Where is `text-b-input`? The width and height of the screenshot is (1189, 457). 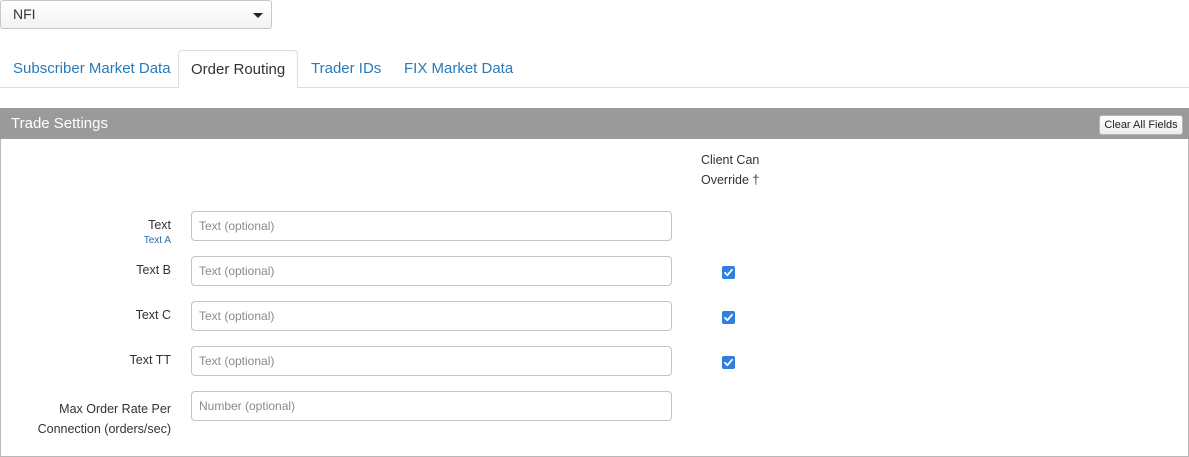 text-b-input is located at coordinates (431, 271).